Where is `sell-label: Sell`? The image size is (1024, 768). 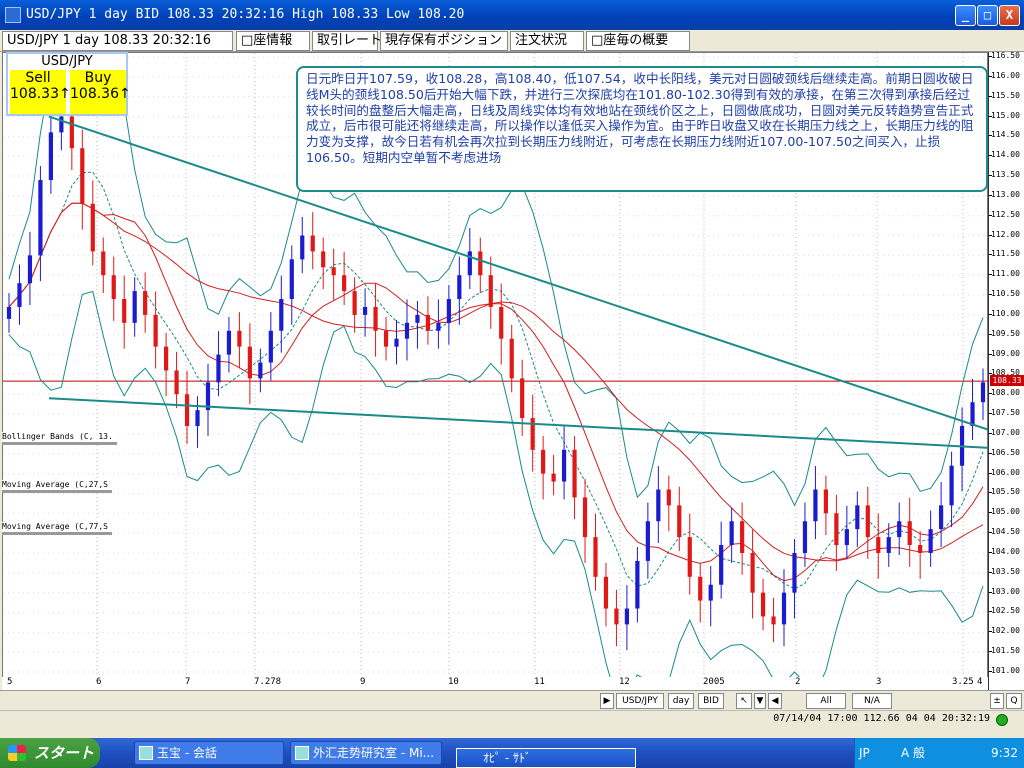
sell-label: Sell is located at coordinates (38, 78).